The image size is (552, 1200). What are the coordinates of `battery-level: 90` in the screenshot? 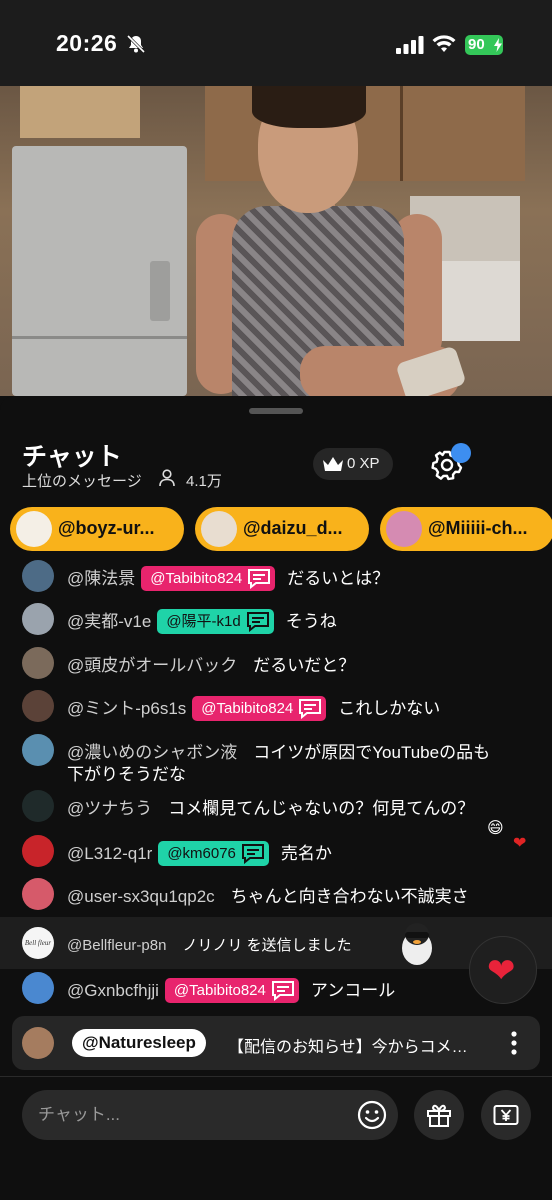 It's located at (476, 44).